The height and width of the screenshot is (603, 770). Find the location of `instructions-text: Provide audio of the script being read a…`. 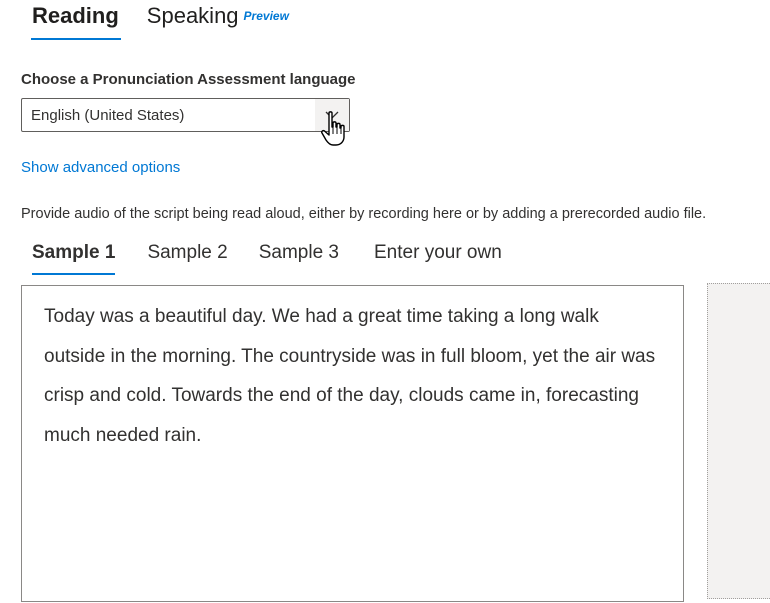

instructions-text: Provide audio of the script being read a… is located at coordinates (364, 214).